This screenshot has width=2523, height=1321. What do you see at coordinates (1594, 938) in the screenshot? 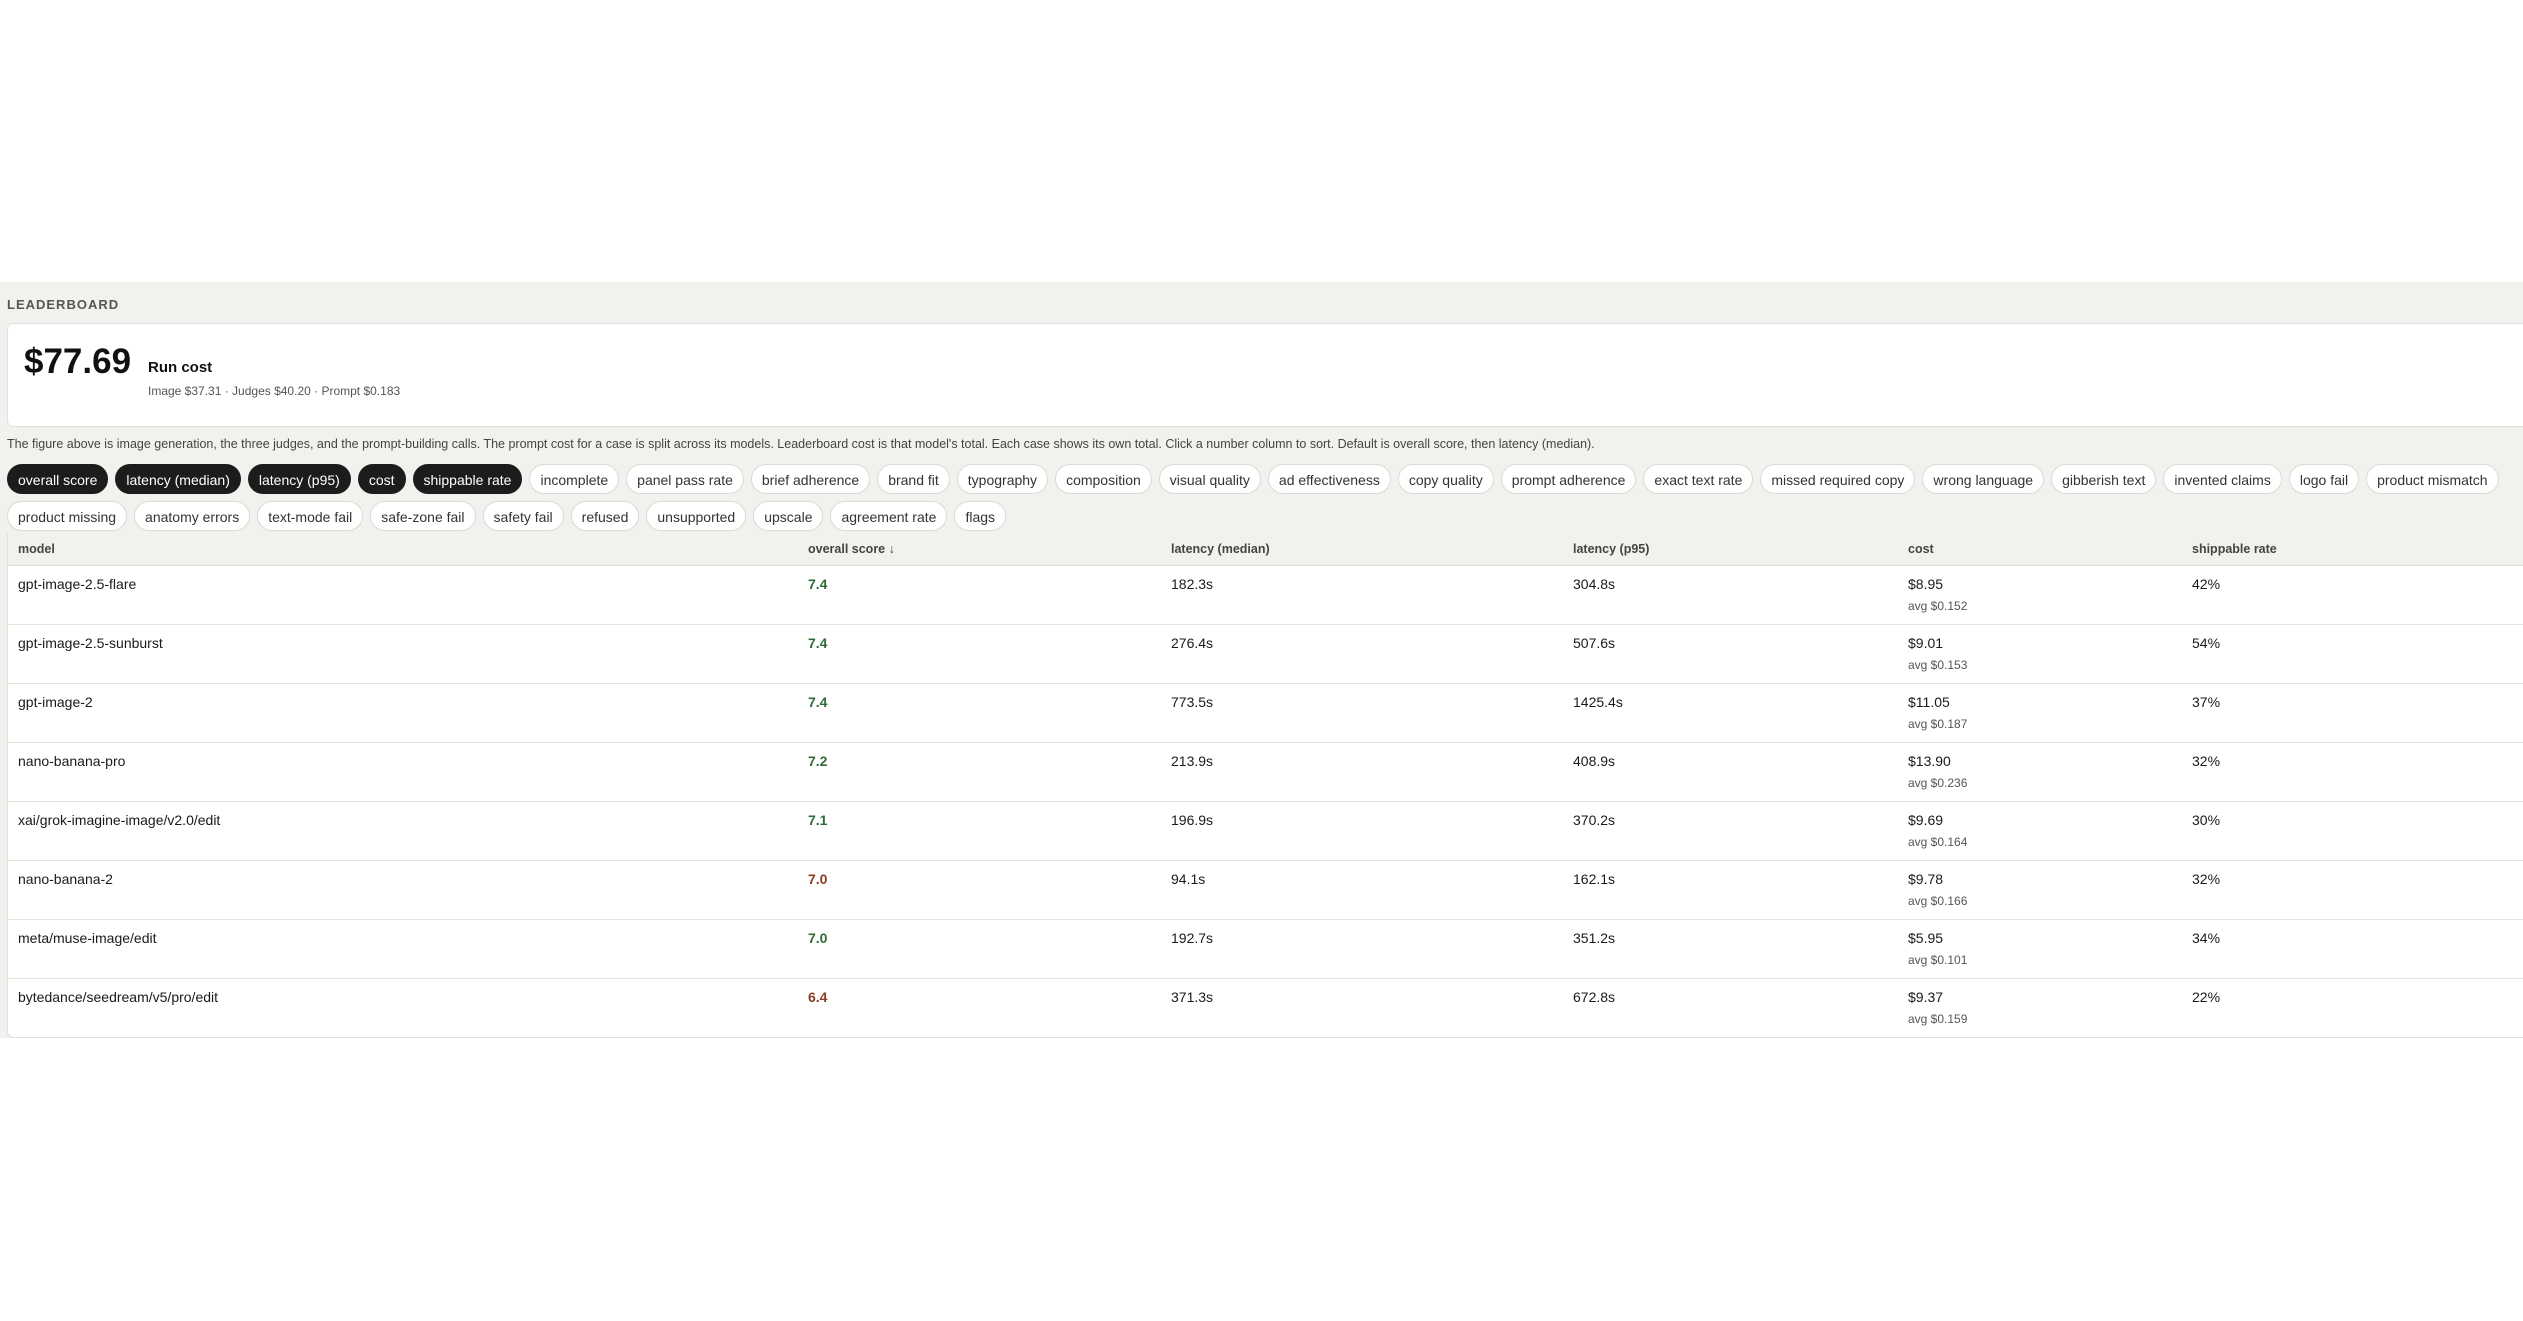
I see `latency-p95-value: 351.2s` at bounding box center [1594, 938].